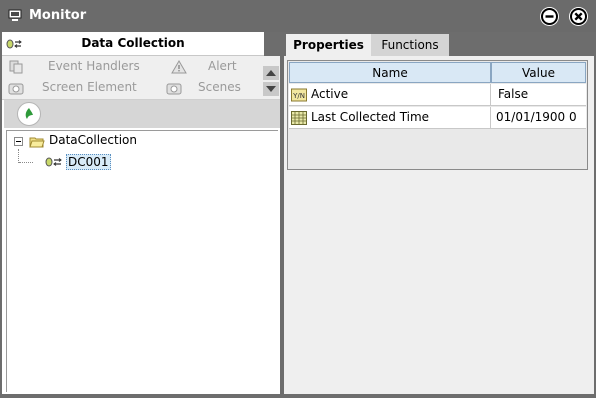 Image resolution: width=596 pixels, height=398 pixels. Describe the element at coordinates (536, 117) in the screenshot. I see `property-value: 01/01/1900 0` at that location.